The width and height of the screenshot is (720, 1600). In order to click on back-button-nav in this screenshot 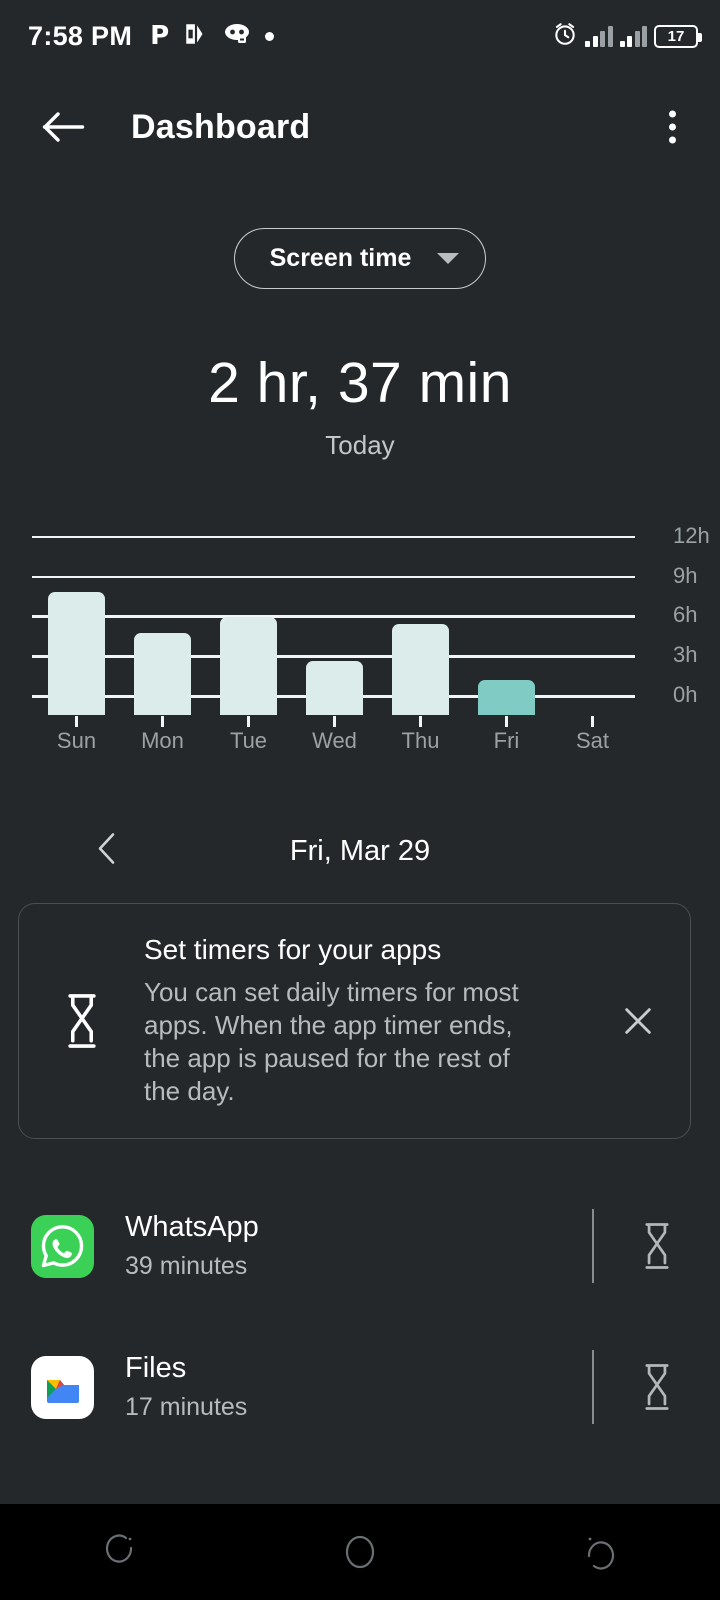, I will do `click(600, 1552)`.